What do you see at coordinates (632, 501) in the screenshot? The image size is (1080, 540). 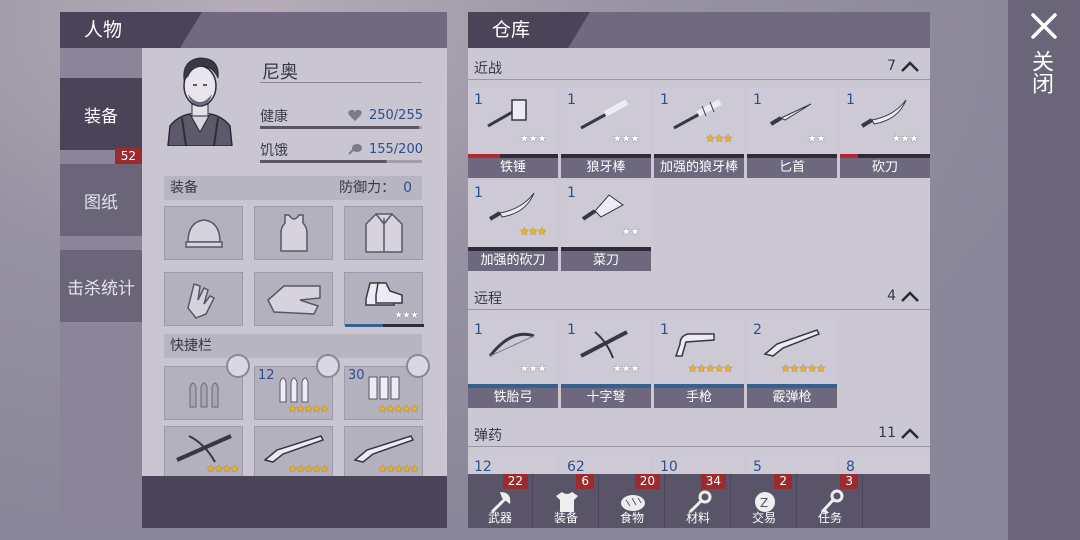 I see `bottom-tab: 20 食物` at bounding box center [632, 501].